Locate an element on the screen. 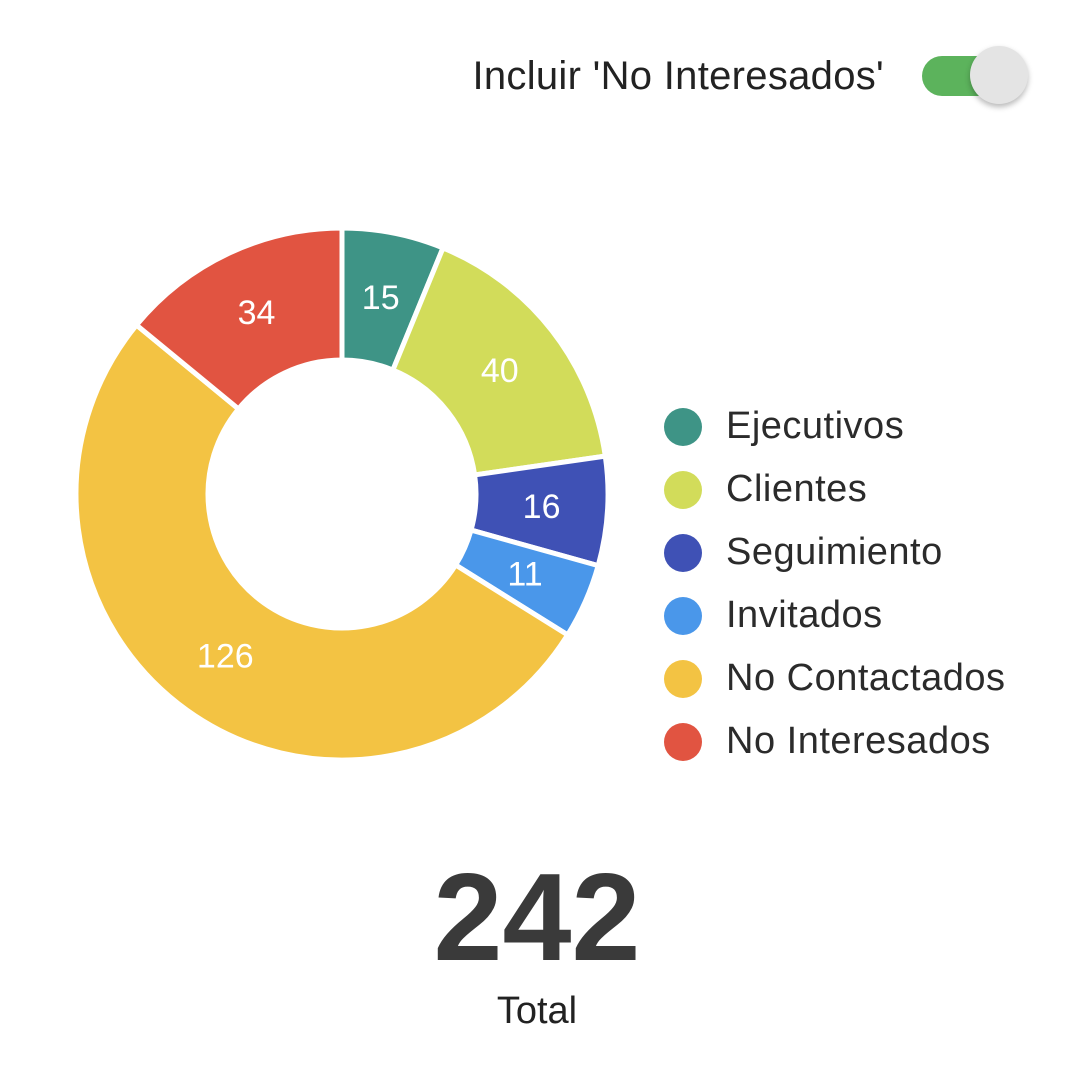  legend-item-invitados: Invitados is located at coordinates (835, 615).